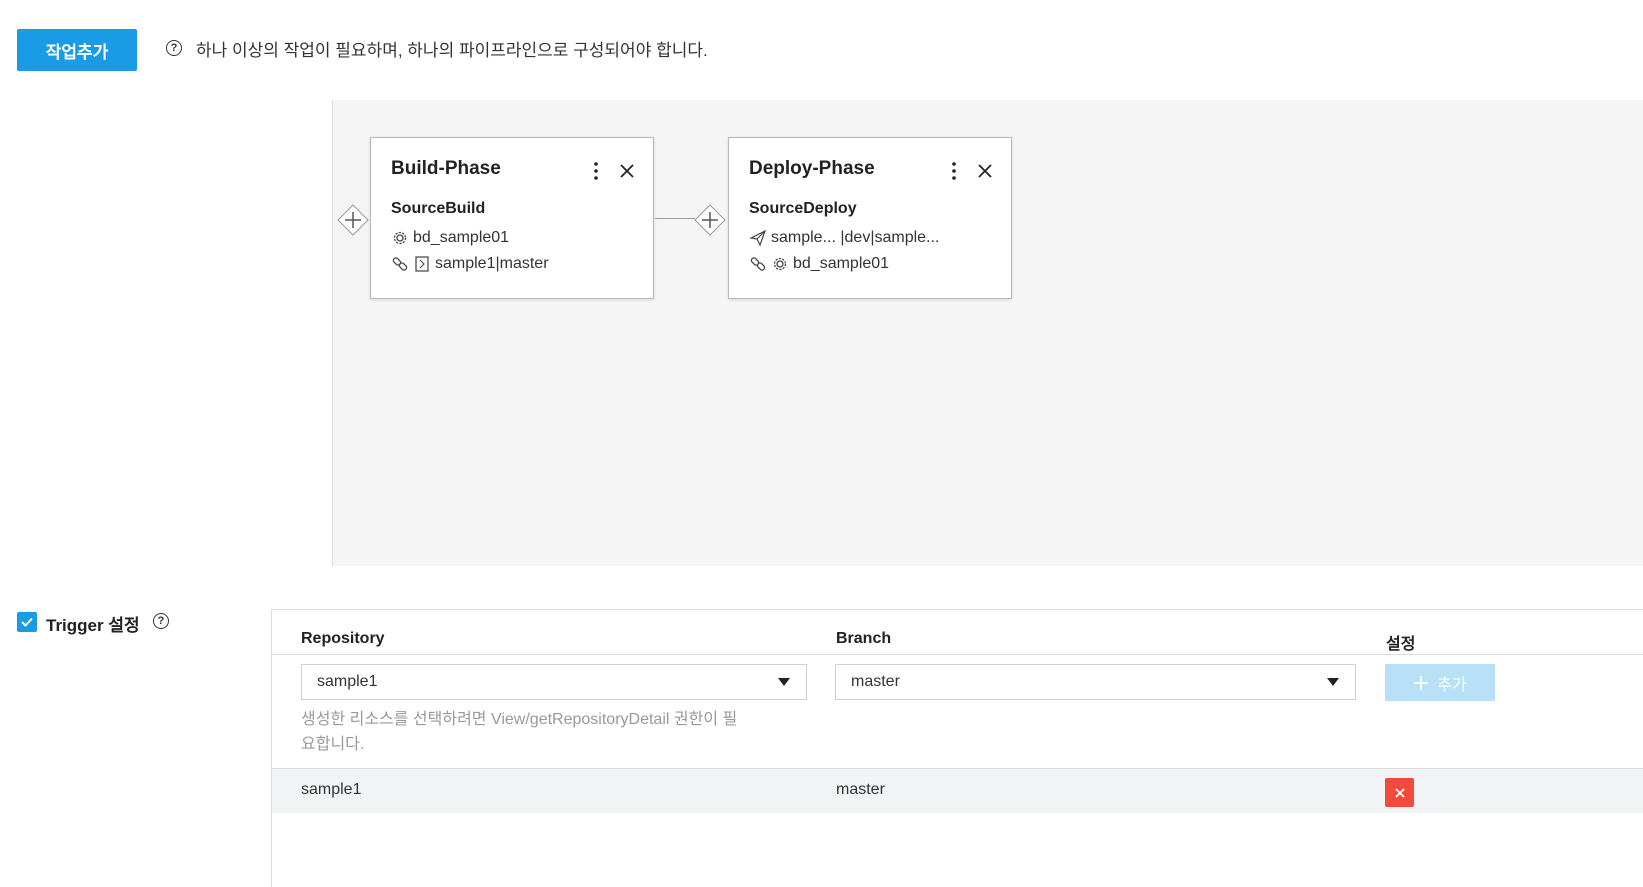  I want to click on plus-icon, so click(1421, 682).